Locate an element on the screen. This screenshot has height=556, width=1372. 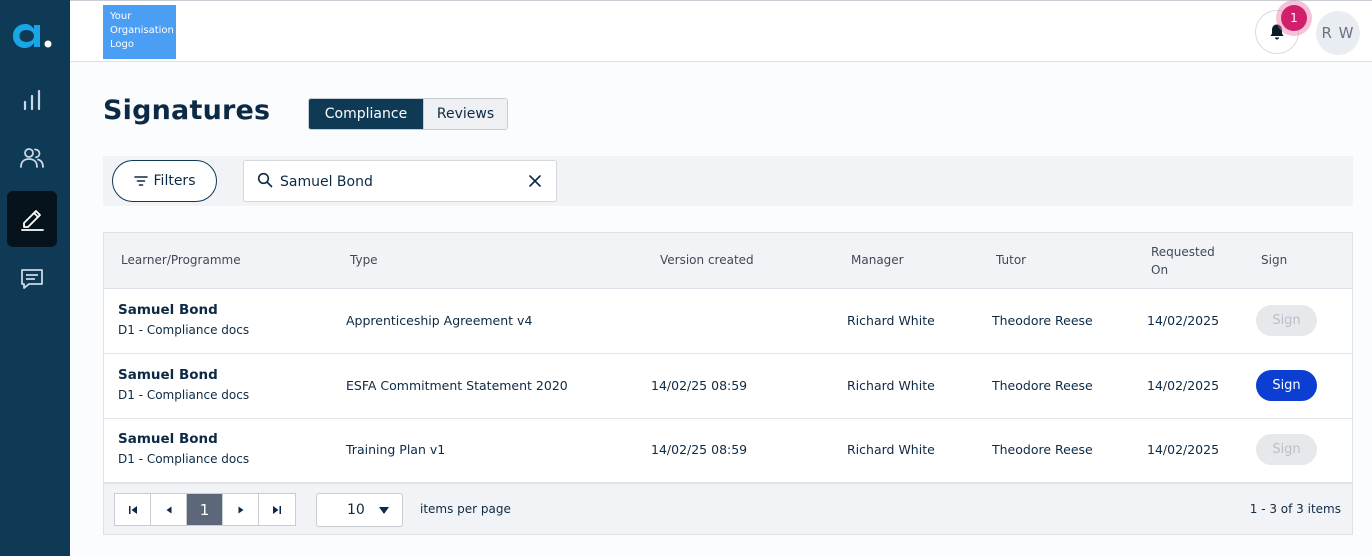
sidebar-item-learners is located at coordinates (32, 158).